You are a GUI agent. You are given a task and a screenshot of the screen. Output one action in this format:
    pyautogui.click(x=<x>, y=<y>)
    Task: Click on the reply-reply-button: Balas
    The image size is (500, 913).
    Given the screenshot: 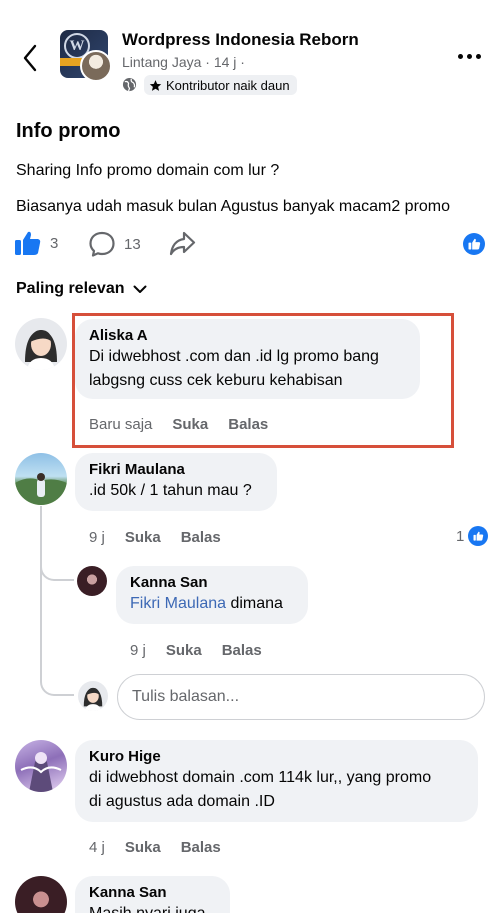 What is the action you would take?
    pyautogui.click(x=242, y=650)
    